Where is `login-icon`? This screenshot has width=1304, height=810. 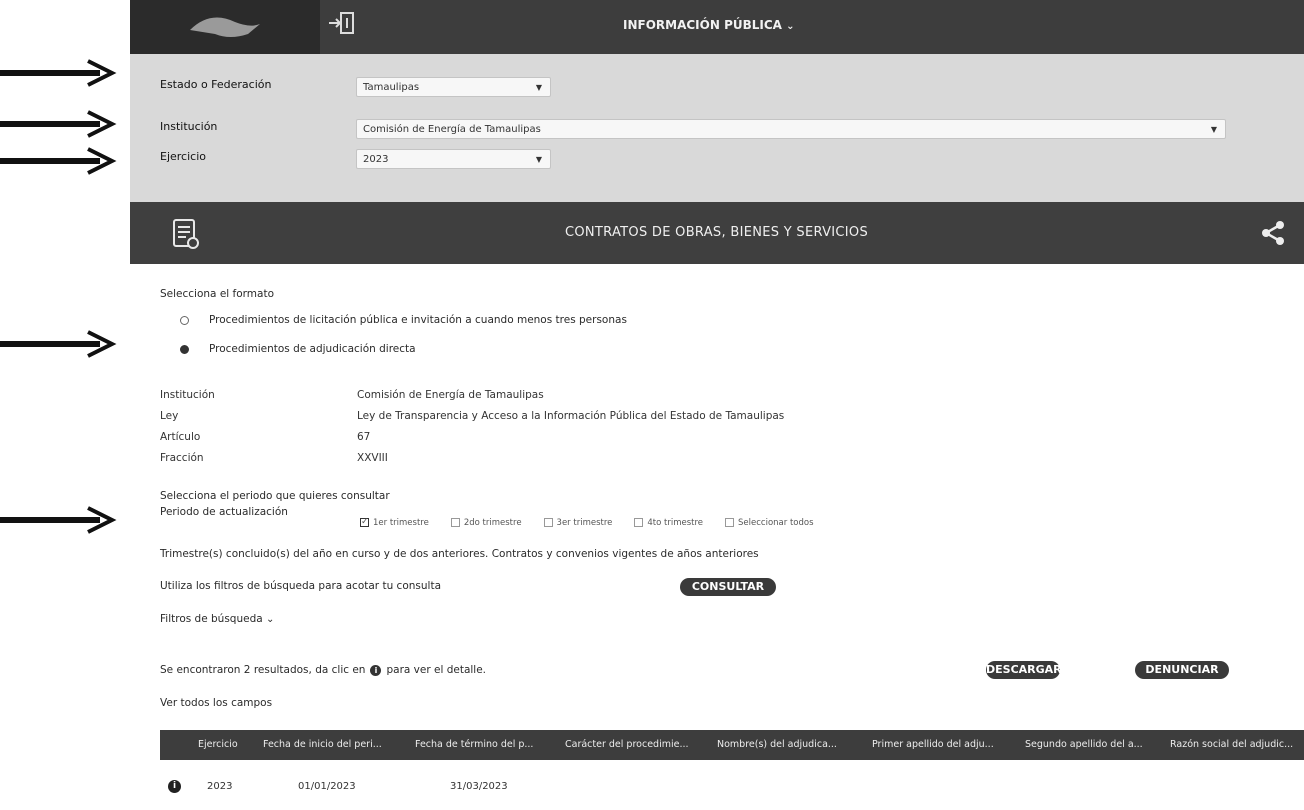
login-icon is located at coordinates (342, 23).